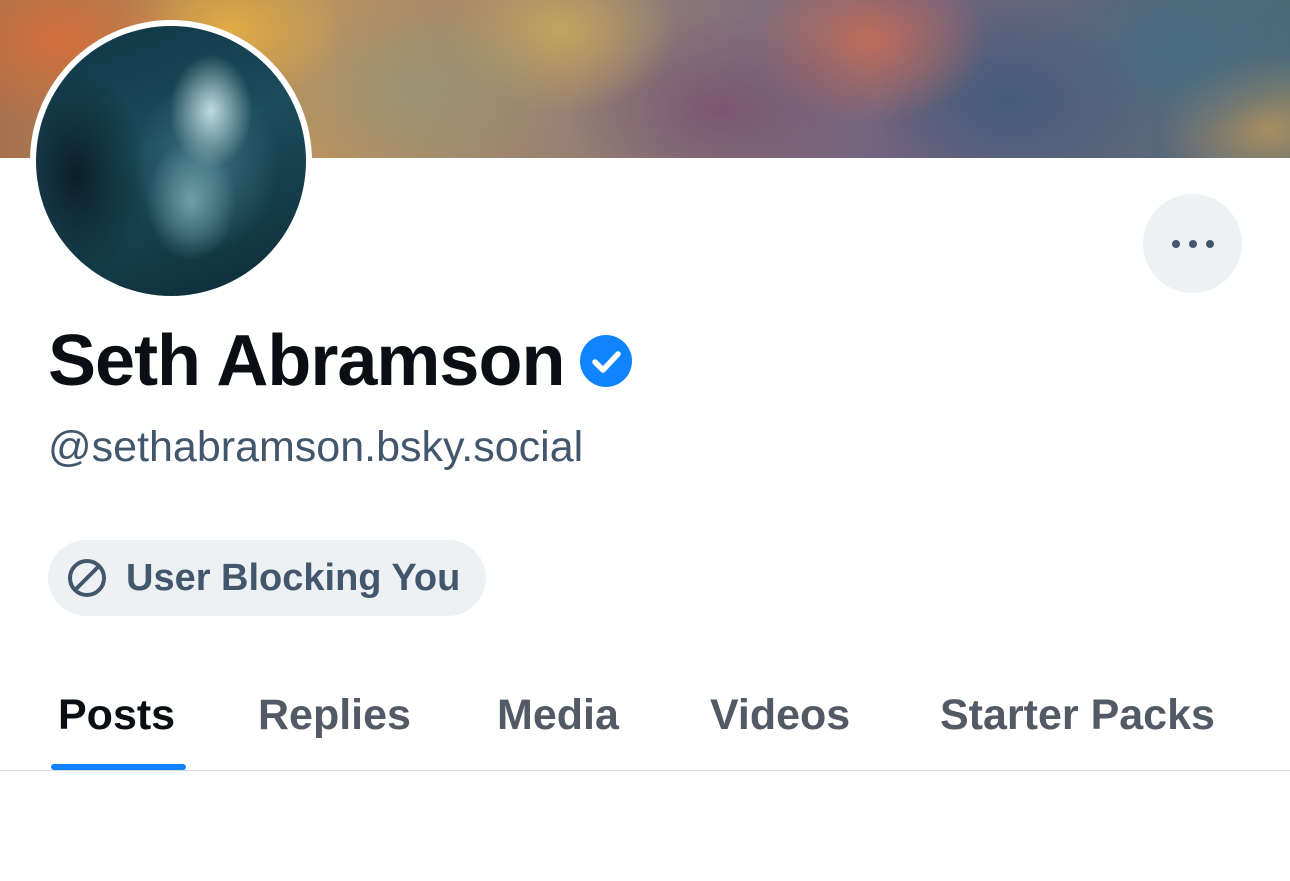 This screenshot has width=1290, height=881. I want to click on block-status-badge: User Blocking You, so click(267, 578).